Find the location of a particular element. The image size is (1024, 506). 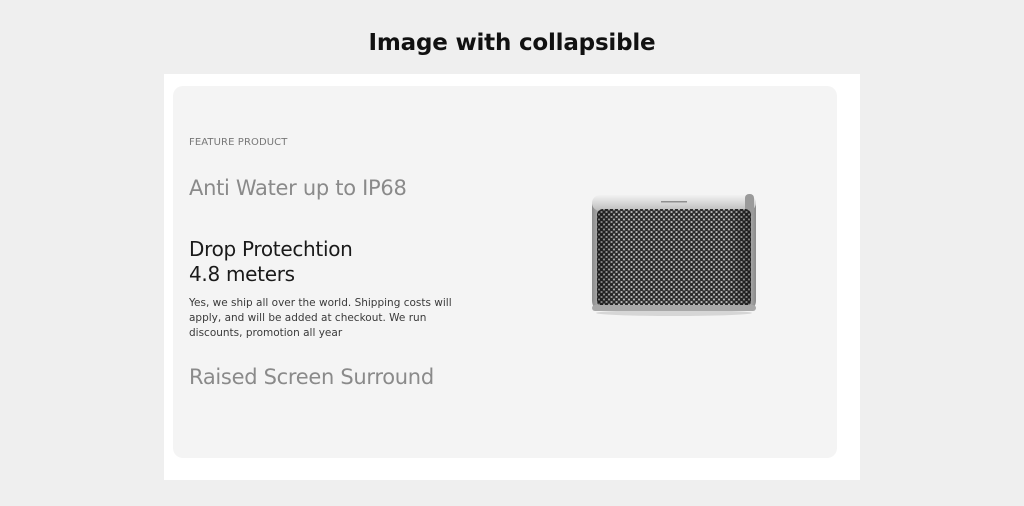

speaker-product-image is located at coordinates (674, 255).